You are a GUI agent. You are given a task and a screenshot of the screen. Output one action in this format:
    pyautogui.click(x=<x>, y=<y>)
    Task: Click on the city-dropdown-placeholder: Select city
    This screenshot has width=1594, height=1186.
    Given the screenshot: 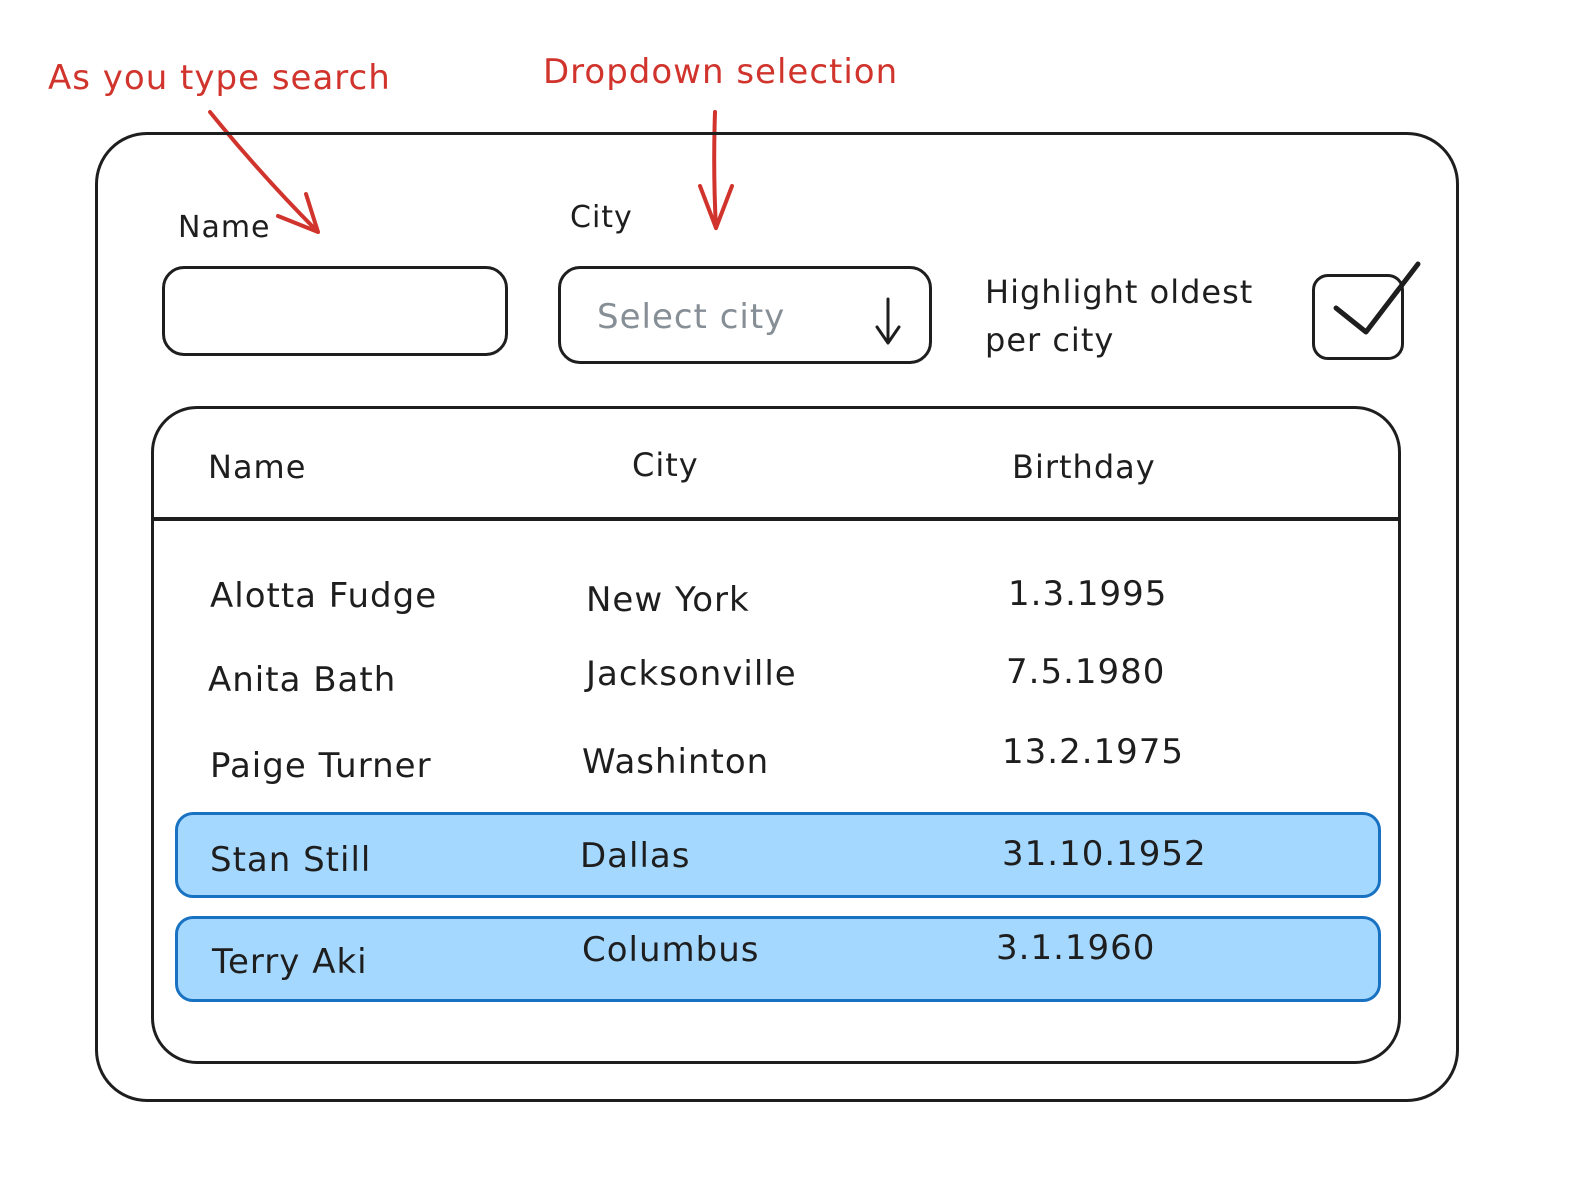 What is the action you would take?
    pyautogui.click(x=691, y=317)
    